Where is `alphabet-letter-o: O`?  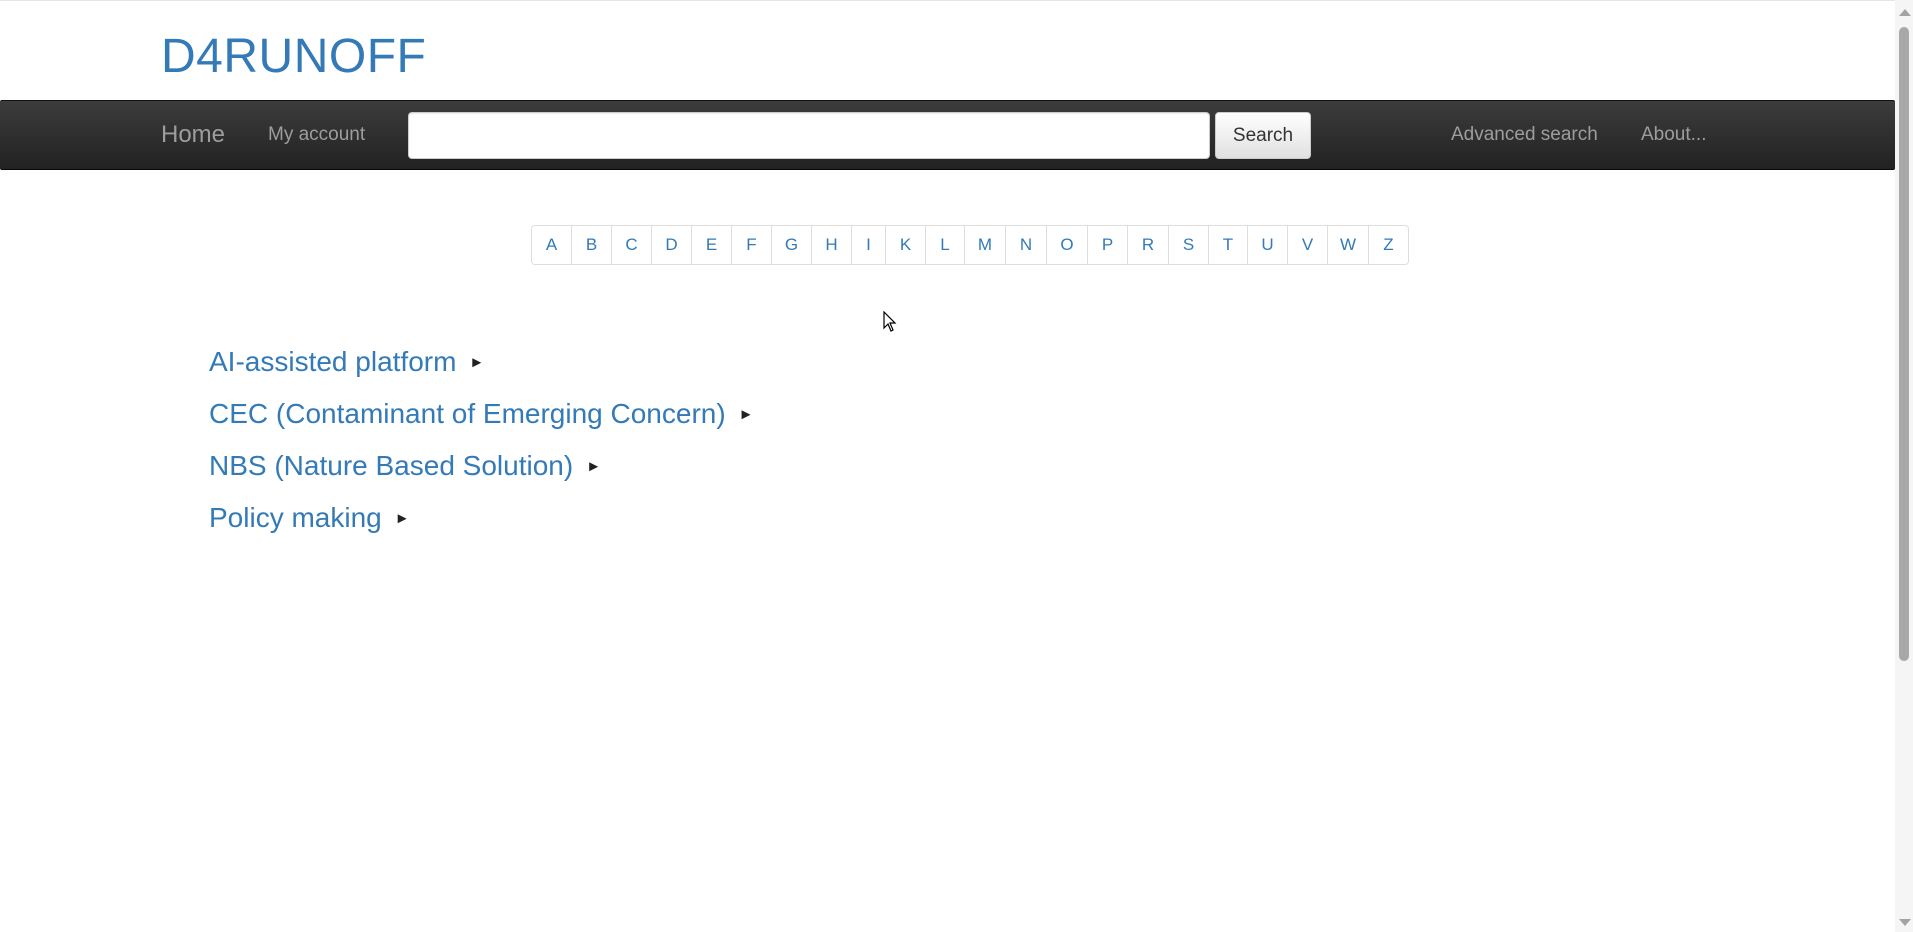 alphabet-letter-o: O is located at coordinates (1066, 245).